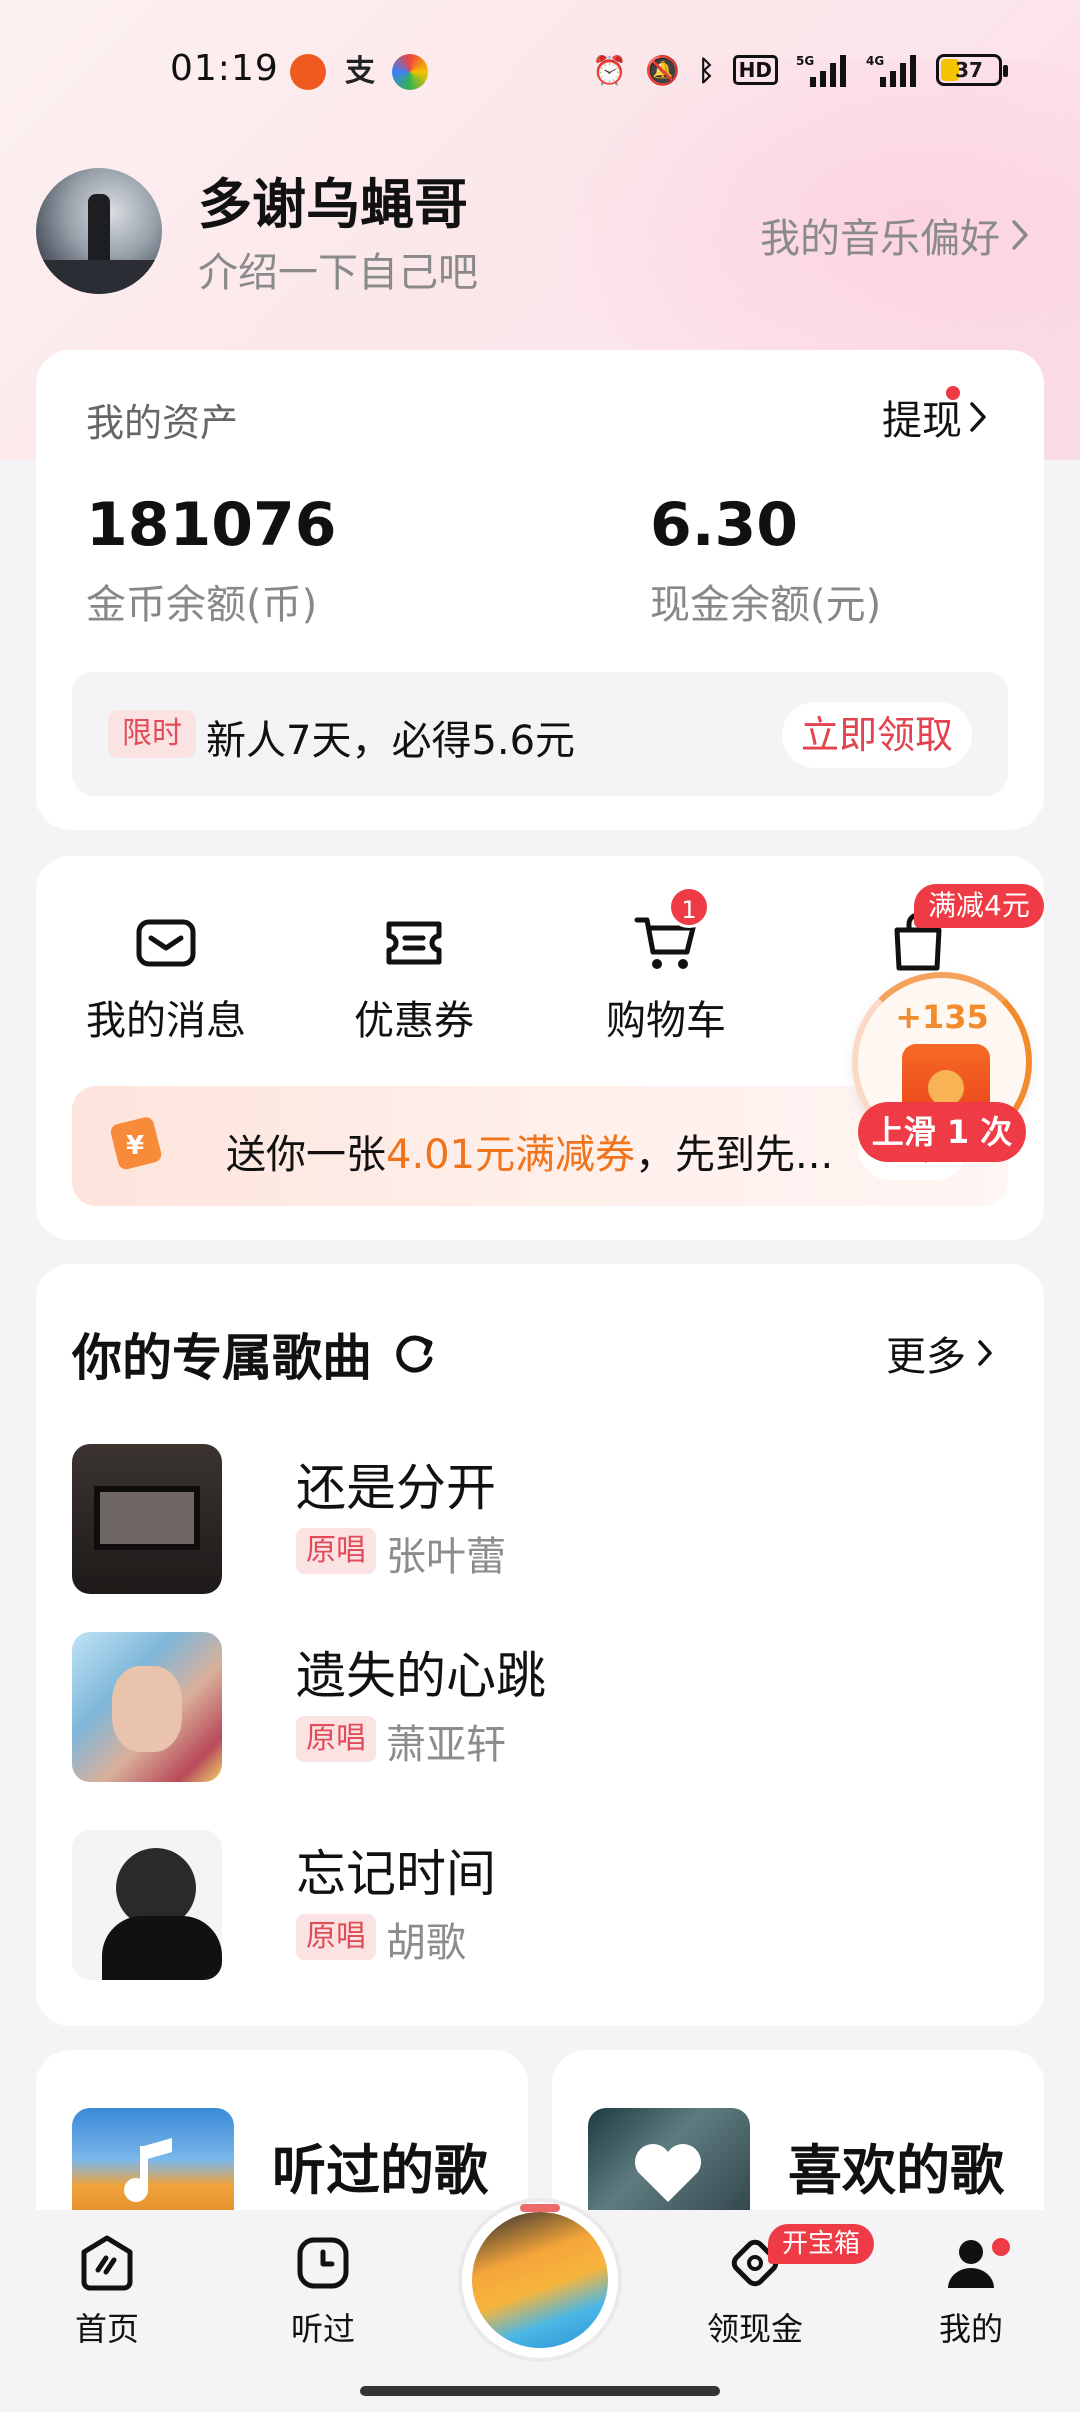 The image size is (1080, 2412). What do you see at coordinates (877, 735) in the screenshot?
I see `claim-now-button: 立即领取` at bounding box center [877, 735].